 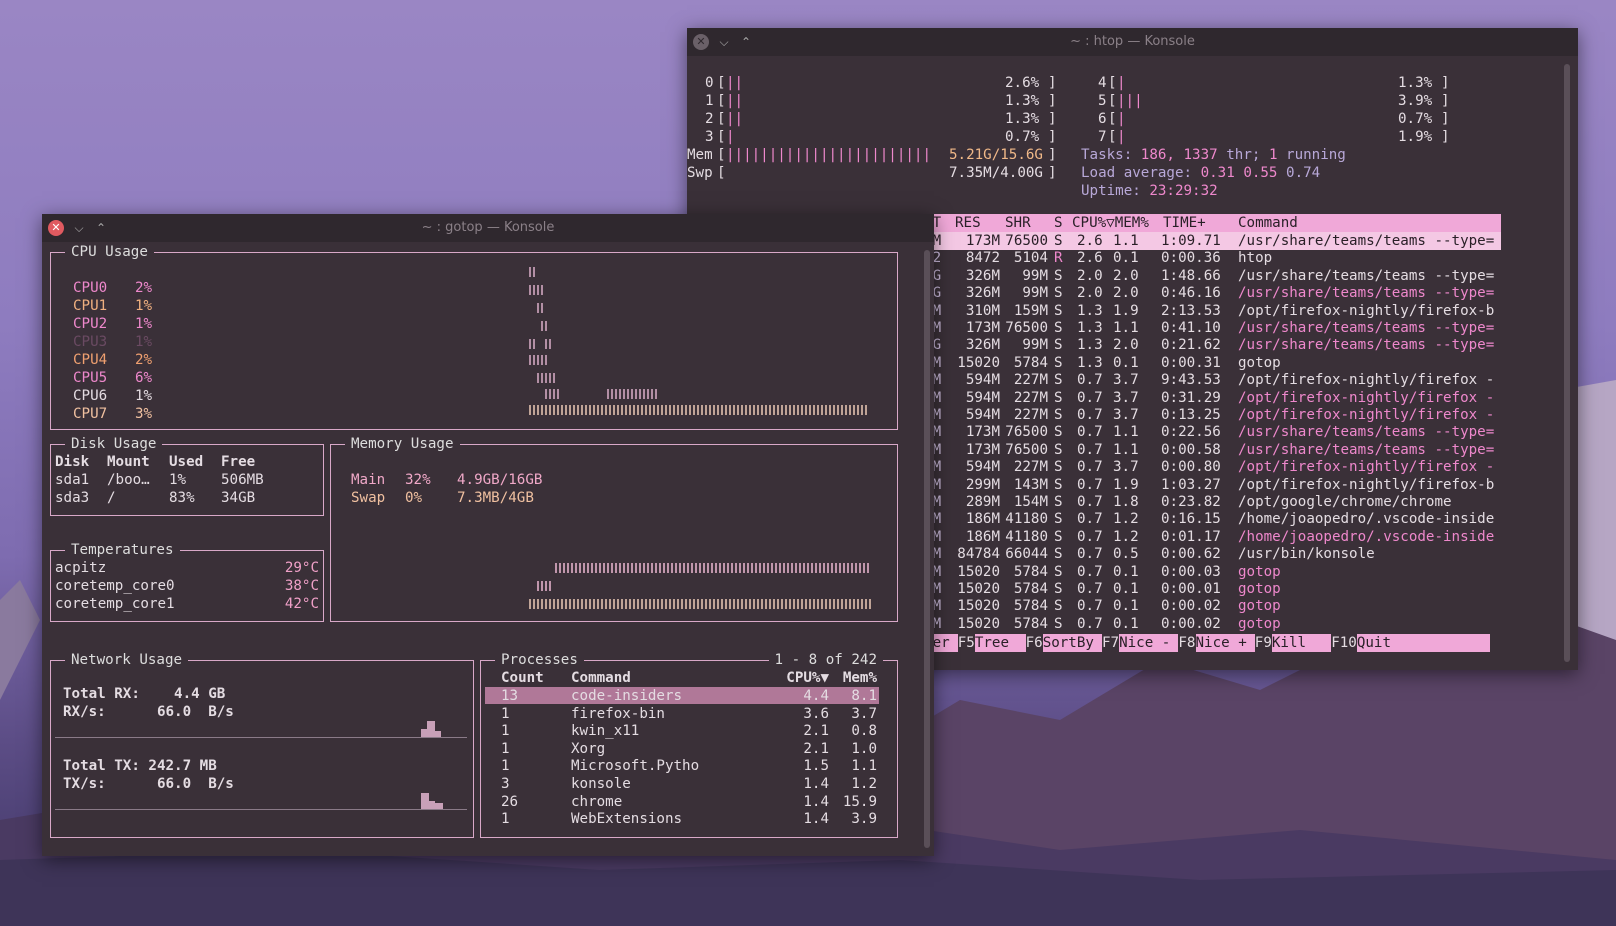 What do you see at coordinates (1186, 643) in the screenshot?
I see `fkey-f8: F8` at bounding box center [1186, 643].